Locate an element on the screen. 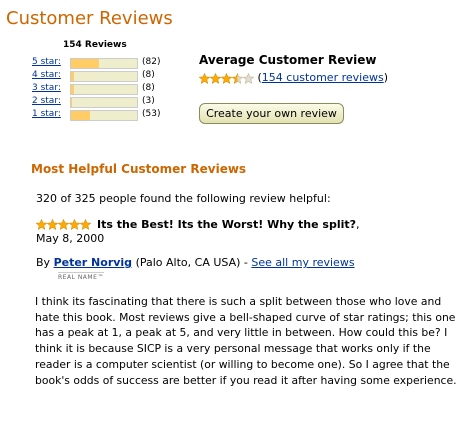 The width and height of the screenshot is (471, 433). review-date: May 8, 2000 is located at coordinates (70, 238).